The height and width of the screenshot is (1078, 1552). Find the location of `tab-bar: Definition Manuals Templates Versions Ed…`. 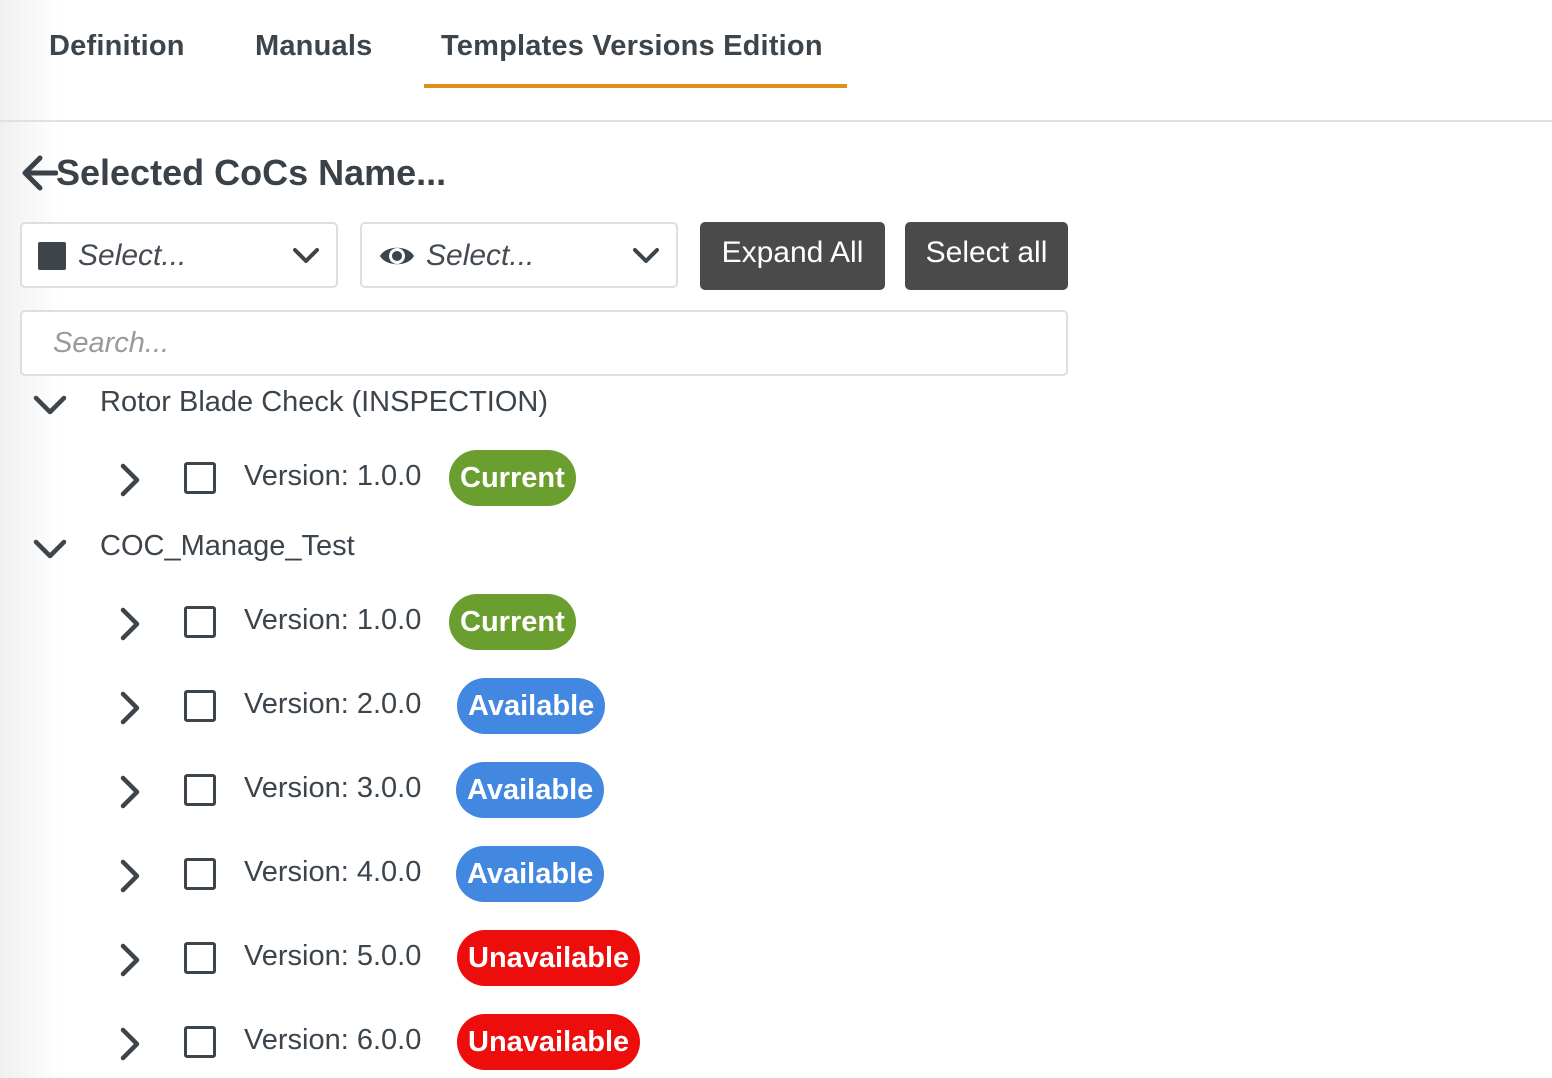

tab-bar: Definition Manuals Templates Versions Ed… is located at coordinates (776, 61).